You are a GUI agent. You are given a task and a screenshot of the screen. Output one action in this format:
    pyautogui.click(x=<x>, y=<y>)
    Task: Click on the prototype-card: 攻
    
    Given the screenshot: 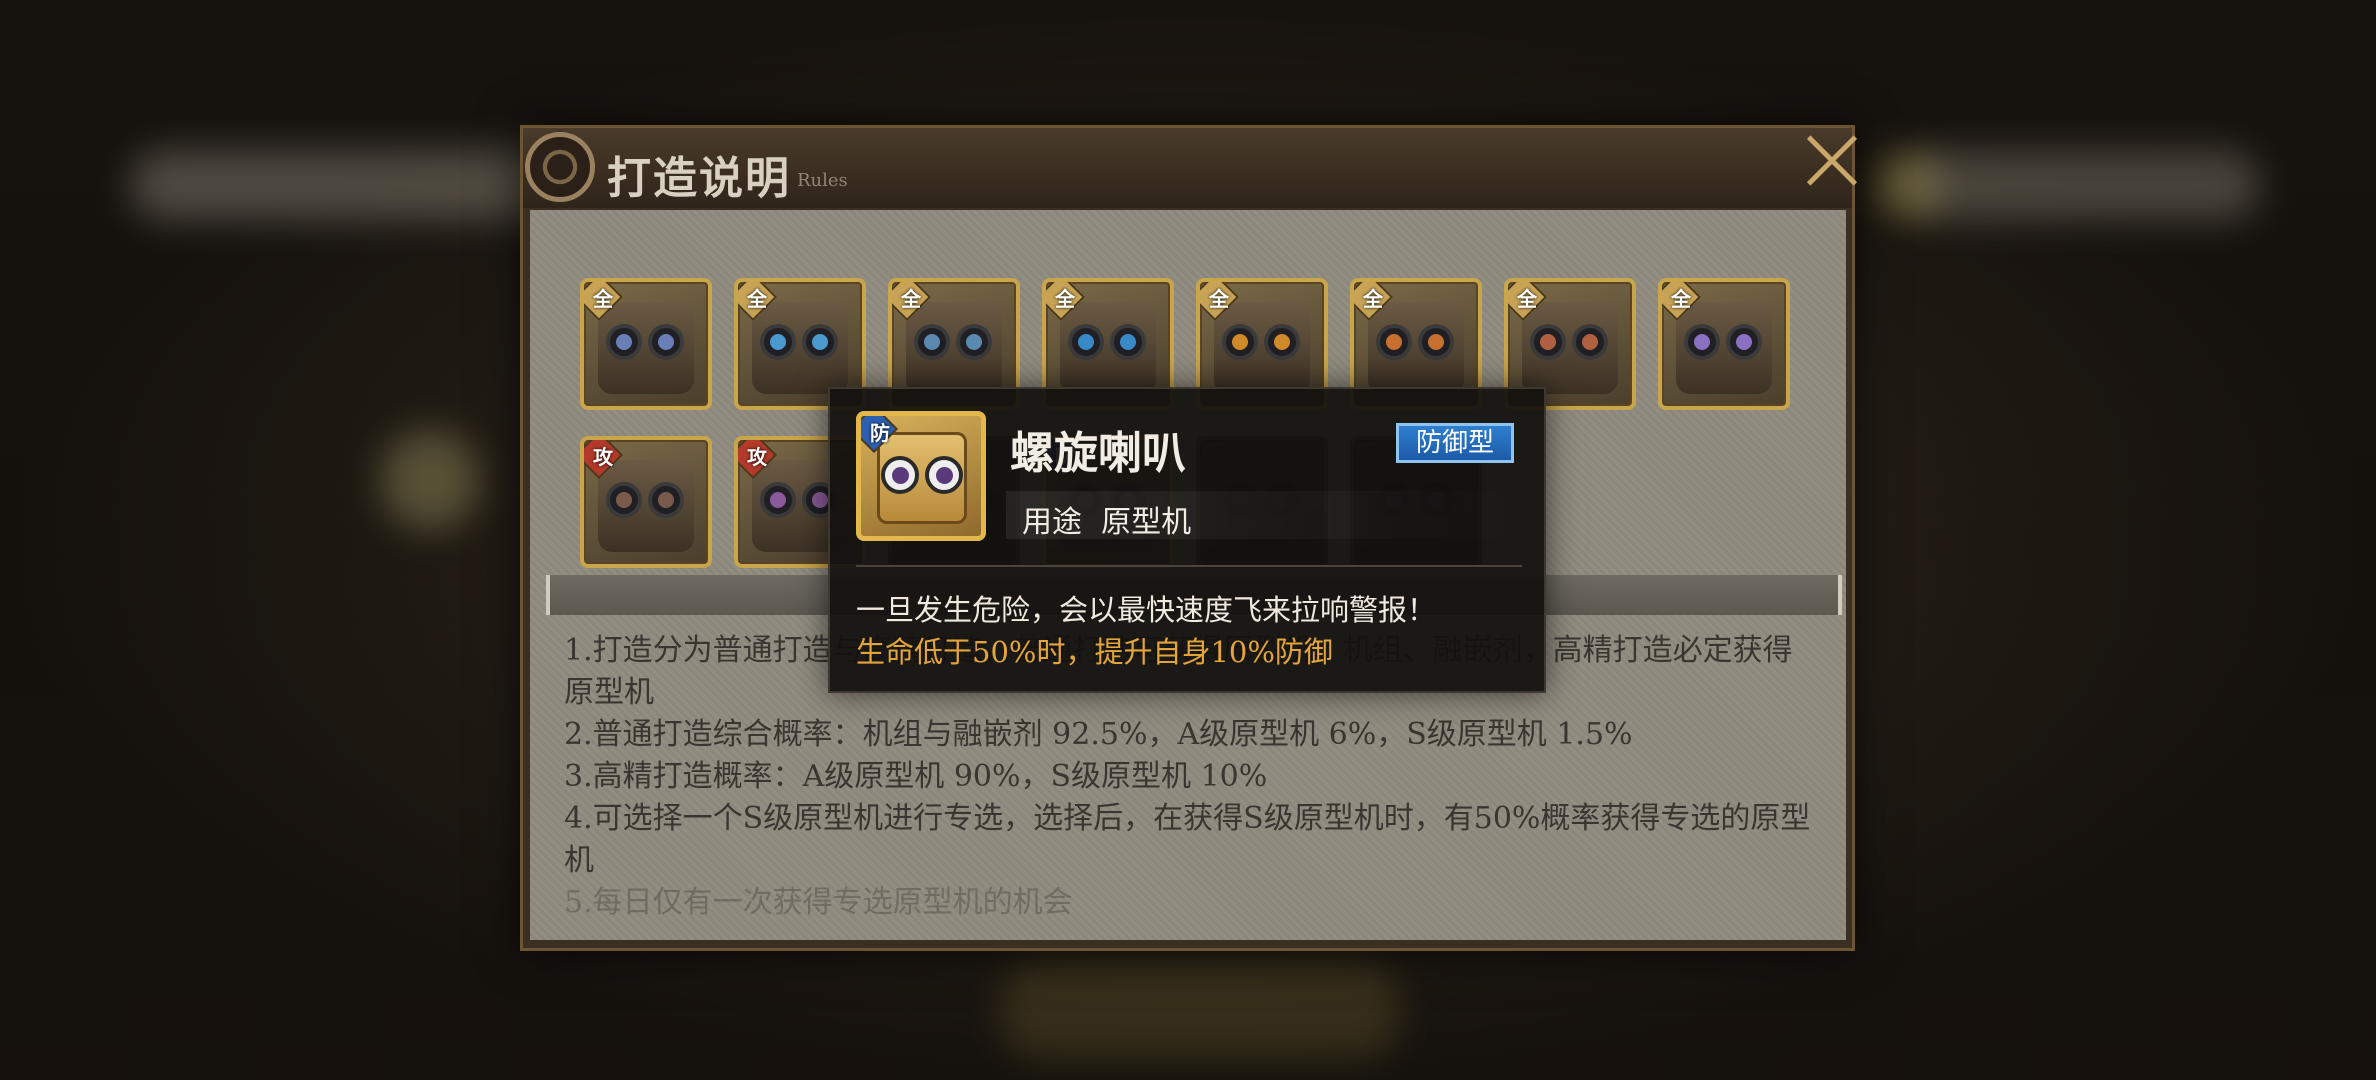 What is the action you would take?
    pyautogui.click(x=646, y=502)
    